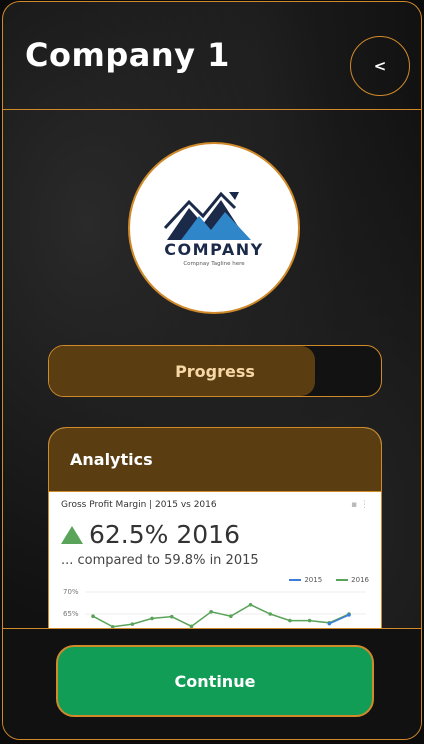  I want to click on progress-label: Progress, so click(215, 371).